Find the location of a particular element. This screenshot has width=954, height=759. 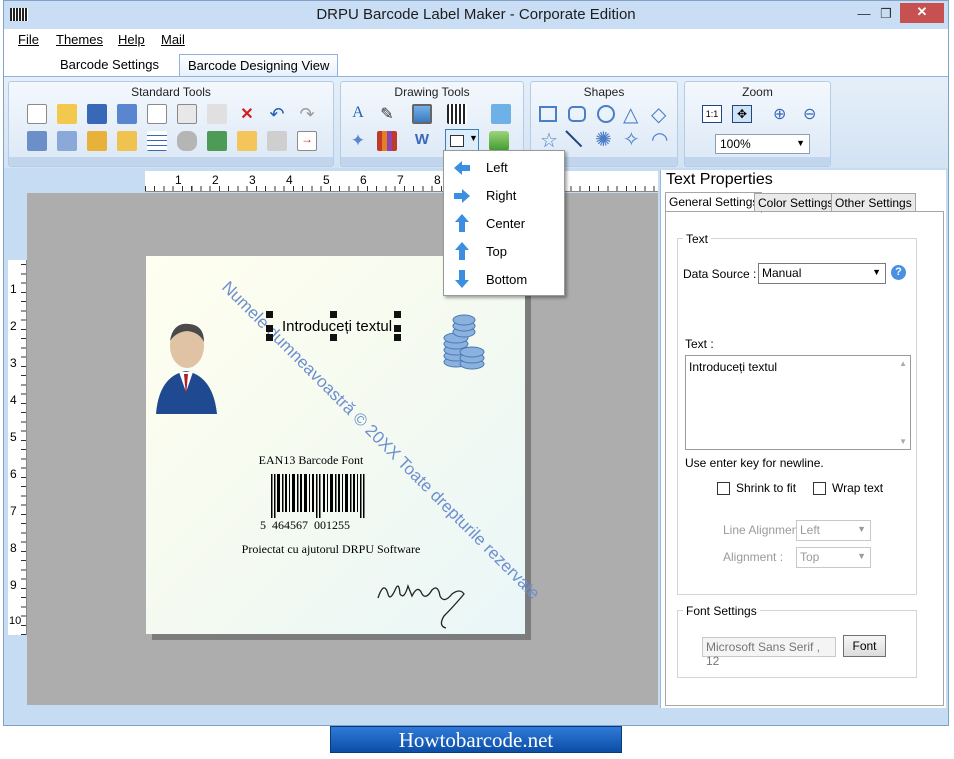

line-alignment-select: Left ▼ is located at coordinates (833, 530).